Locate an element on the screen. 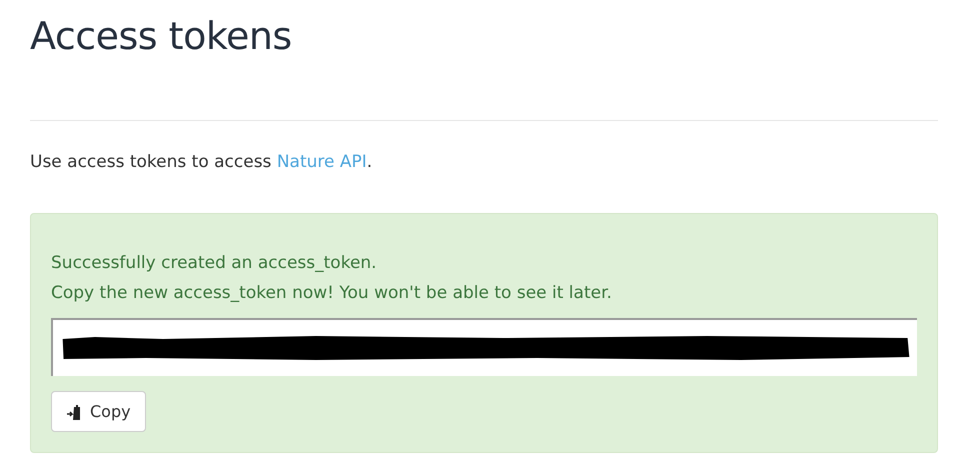  page-title: Access tokens is located at coordinates (161, 36).